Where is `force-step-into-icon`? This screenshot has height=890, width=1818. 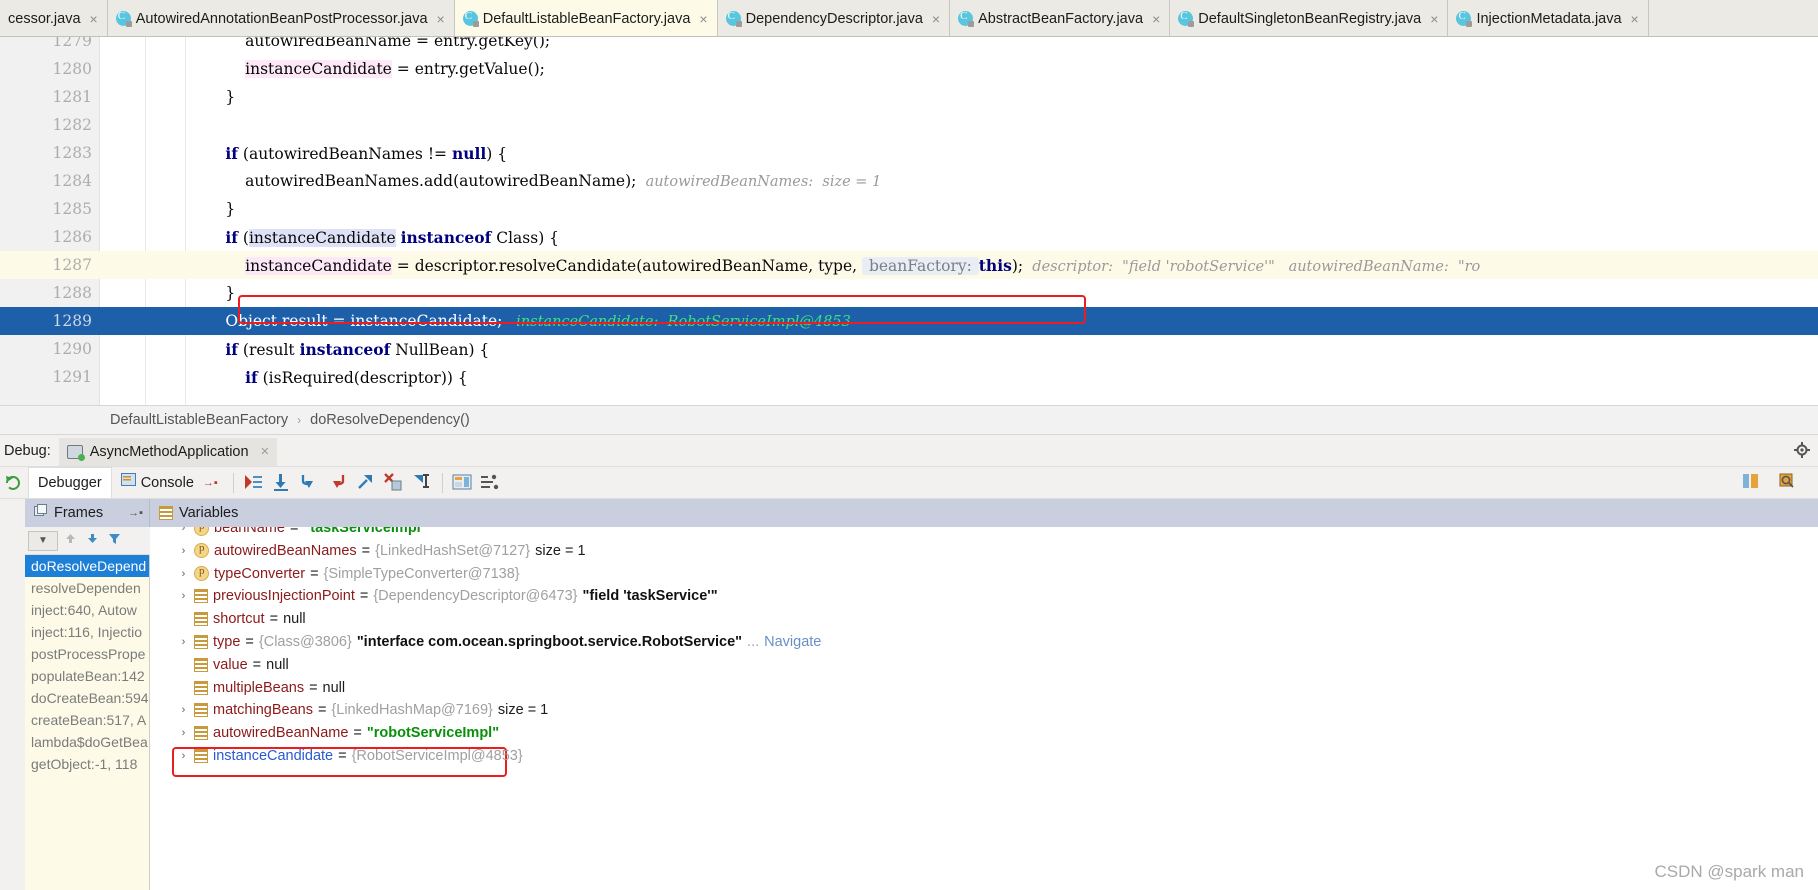
force-step-into-icon is located at coordinates (338, 483).